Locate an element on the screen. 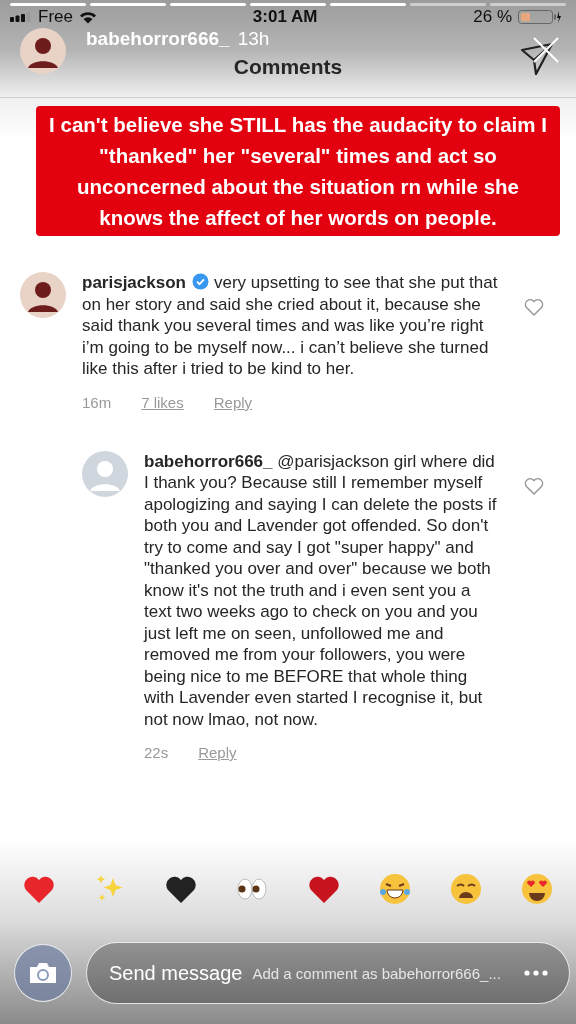  weary-face-icon is located at coordinates (465, 889).